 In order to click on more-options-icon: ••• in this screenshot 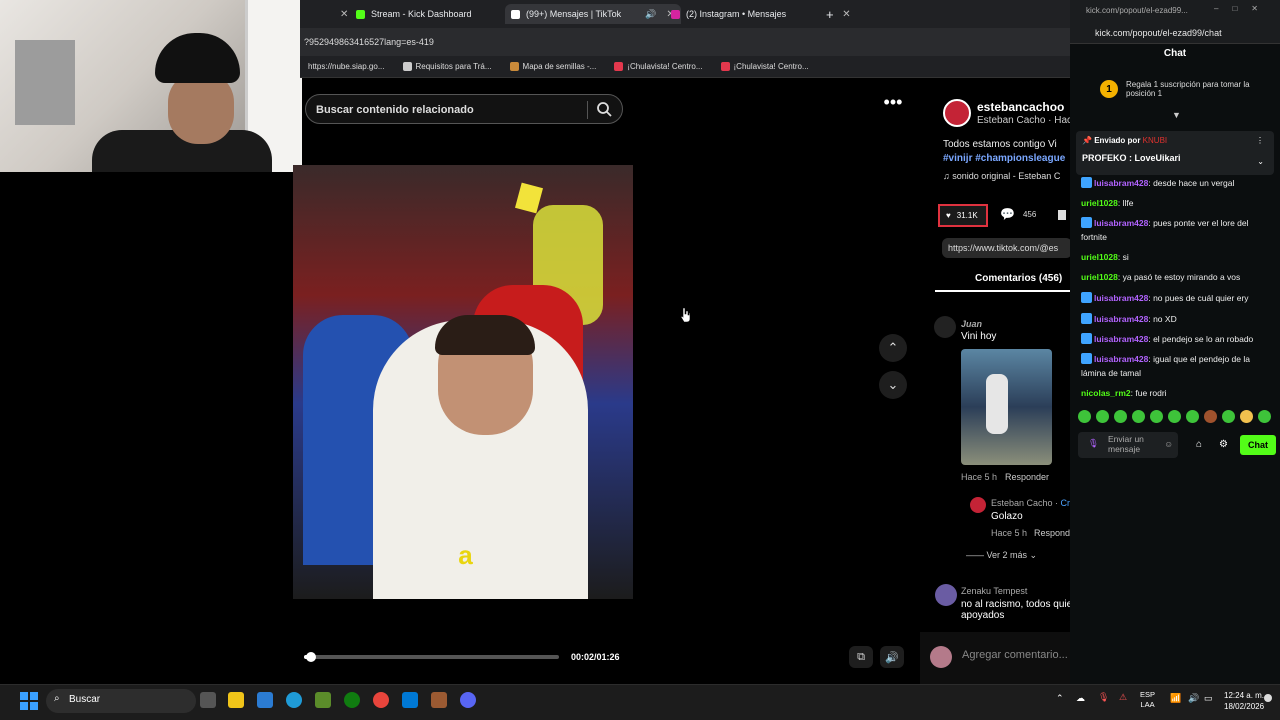, I will do `click(893, 104)`.